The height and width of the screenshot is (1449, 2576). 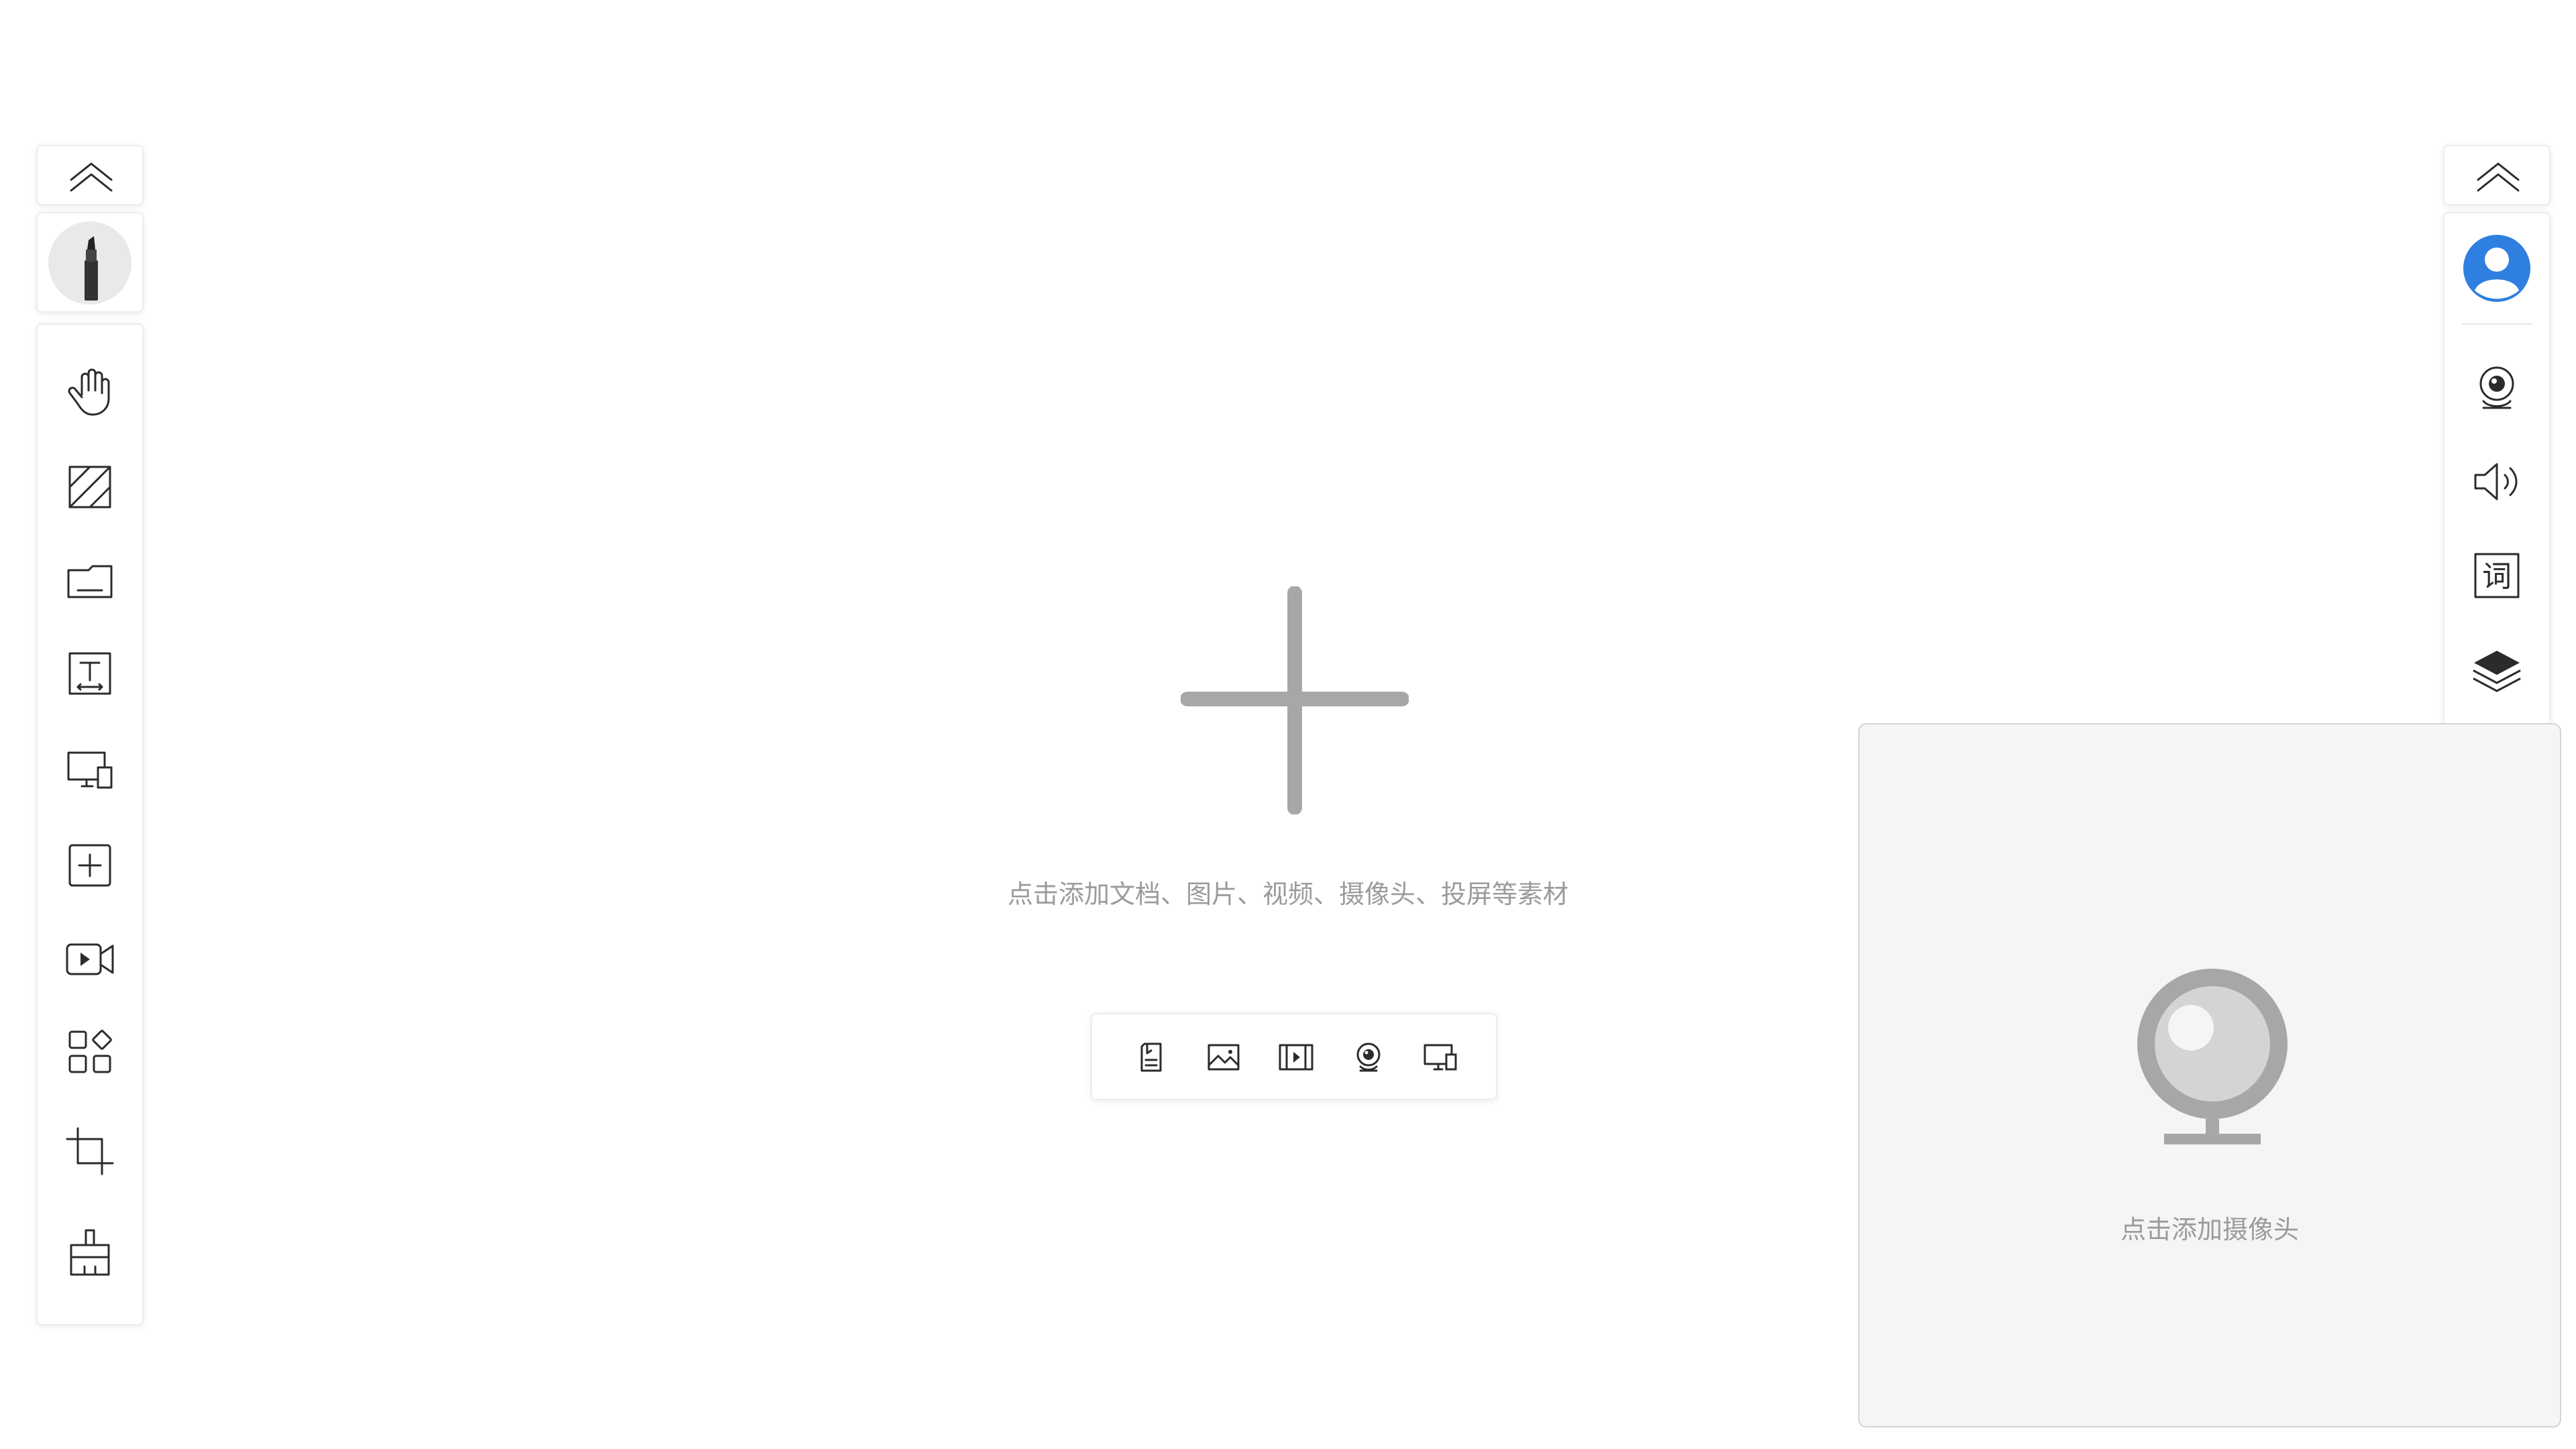 I want to click on add-screencast-button, so click(x=1440, y=1057).